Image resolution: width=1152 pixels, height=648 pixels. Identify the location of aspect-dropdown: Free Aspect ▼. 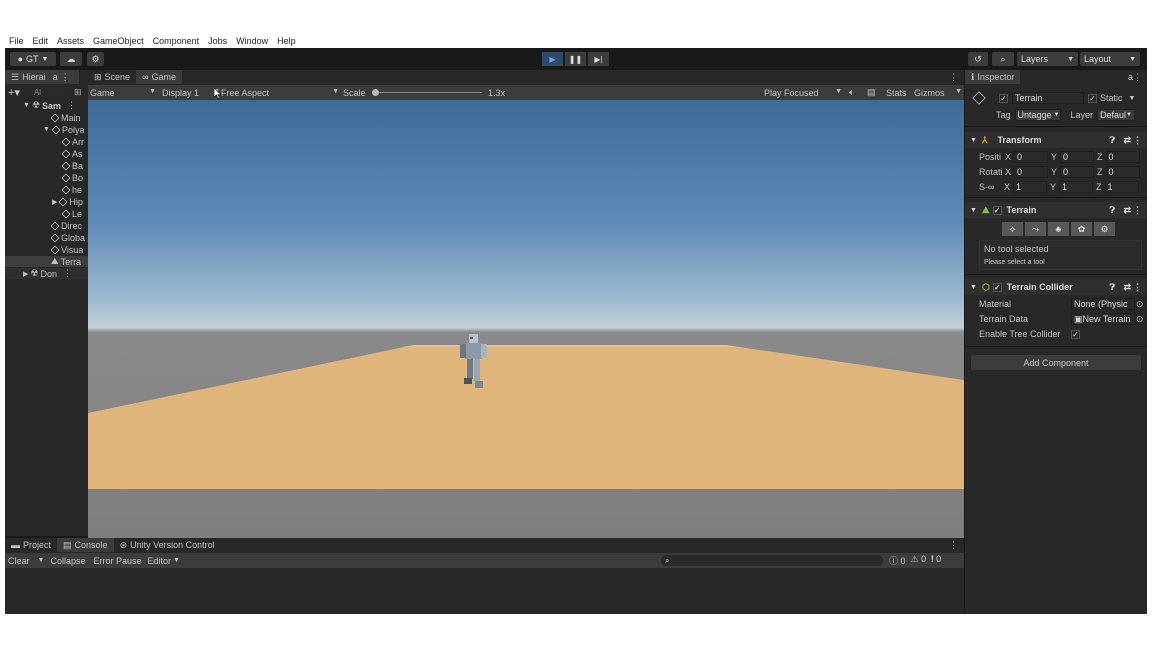
(280, 93).